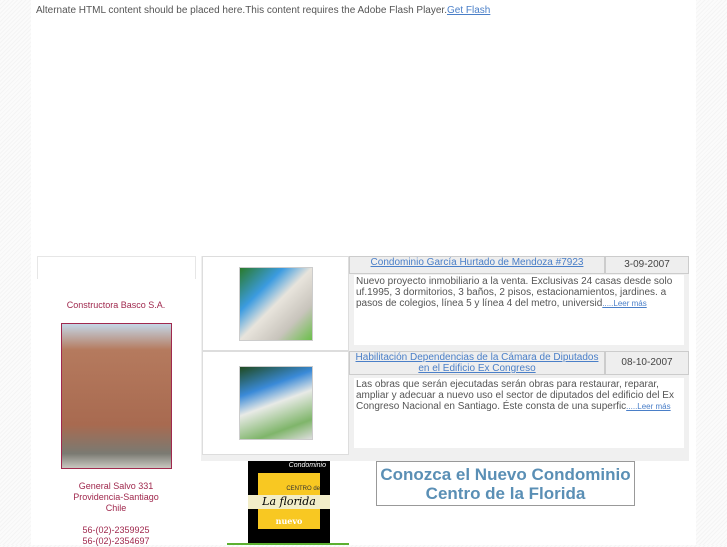 The image size is (727, 547). I want to click on address-line: Providencia-Santiago, so click(116, 497).